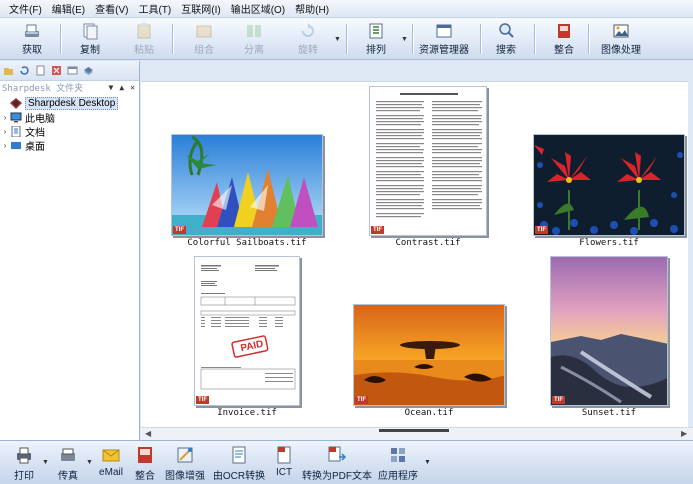 This screenshot has width=693, height=484. Describe the element at coordinates (69, 131) in the screenshot. I see `tree-item-documents: › 文档` at that location.